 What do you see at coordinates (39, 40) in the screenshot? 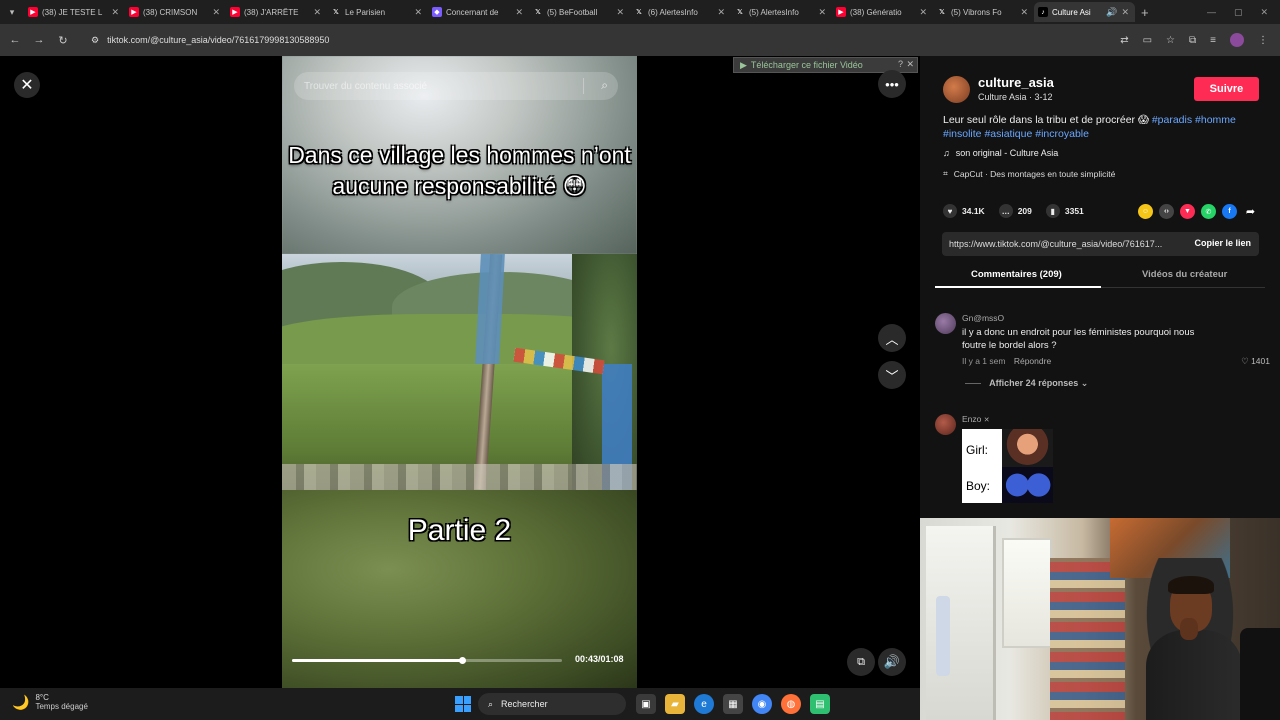
I see `forward-icon: →` at bounding box center [39, 40].